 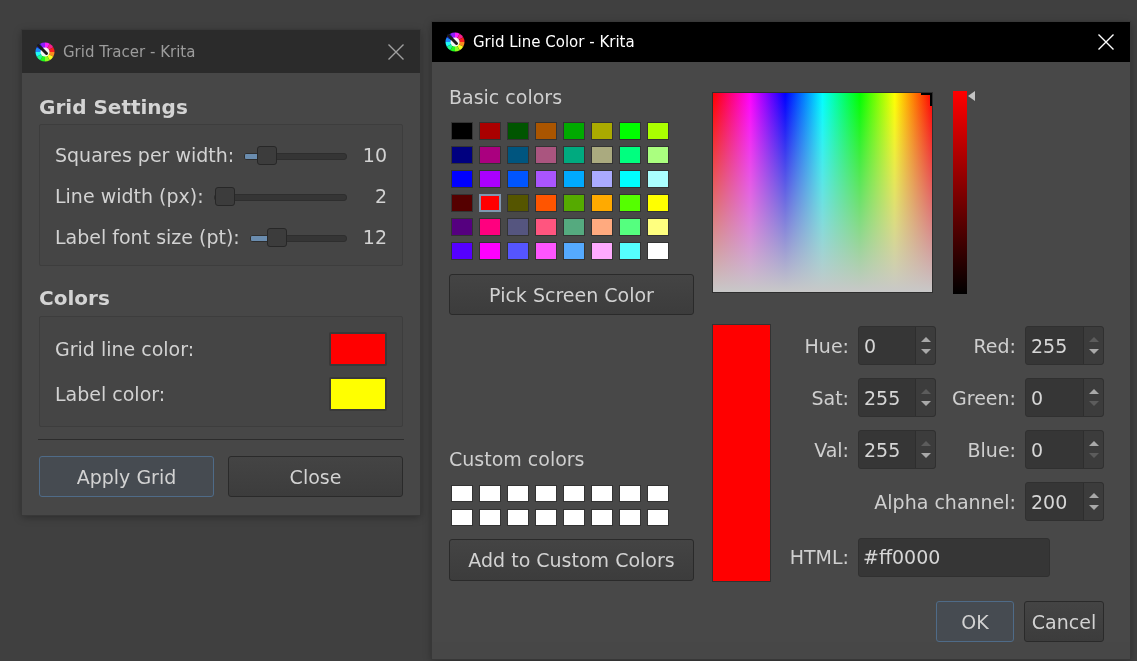 I want to click on field-label: Sat:, so click(x=830, y=397).